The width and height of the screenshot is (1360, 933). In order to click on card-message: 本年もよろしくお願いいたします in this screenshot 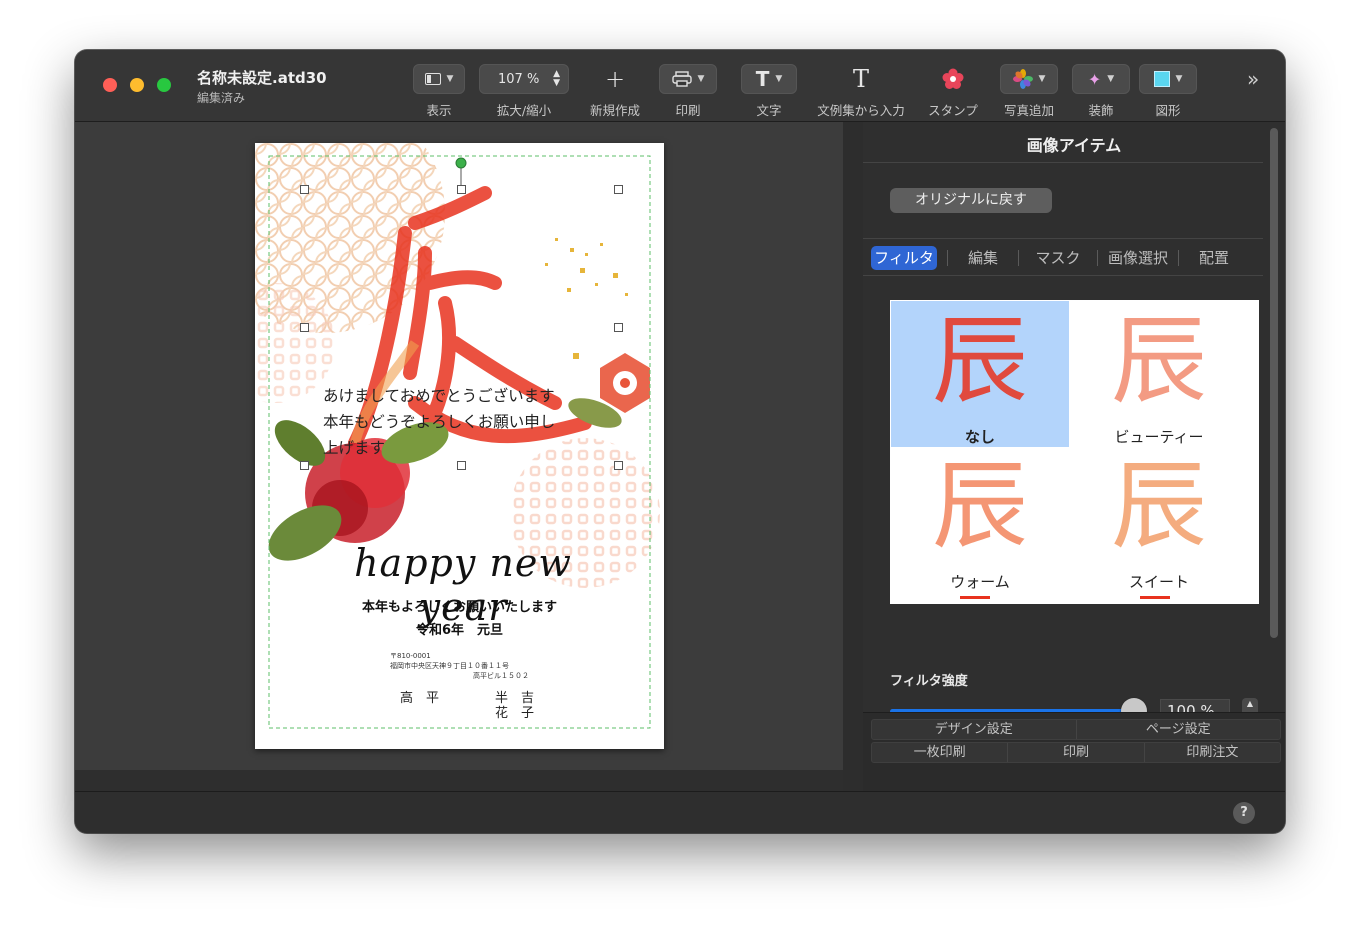, I will do `click(459, 605)`.